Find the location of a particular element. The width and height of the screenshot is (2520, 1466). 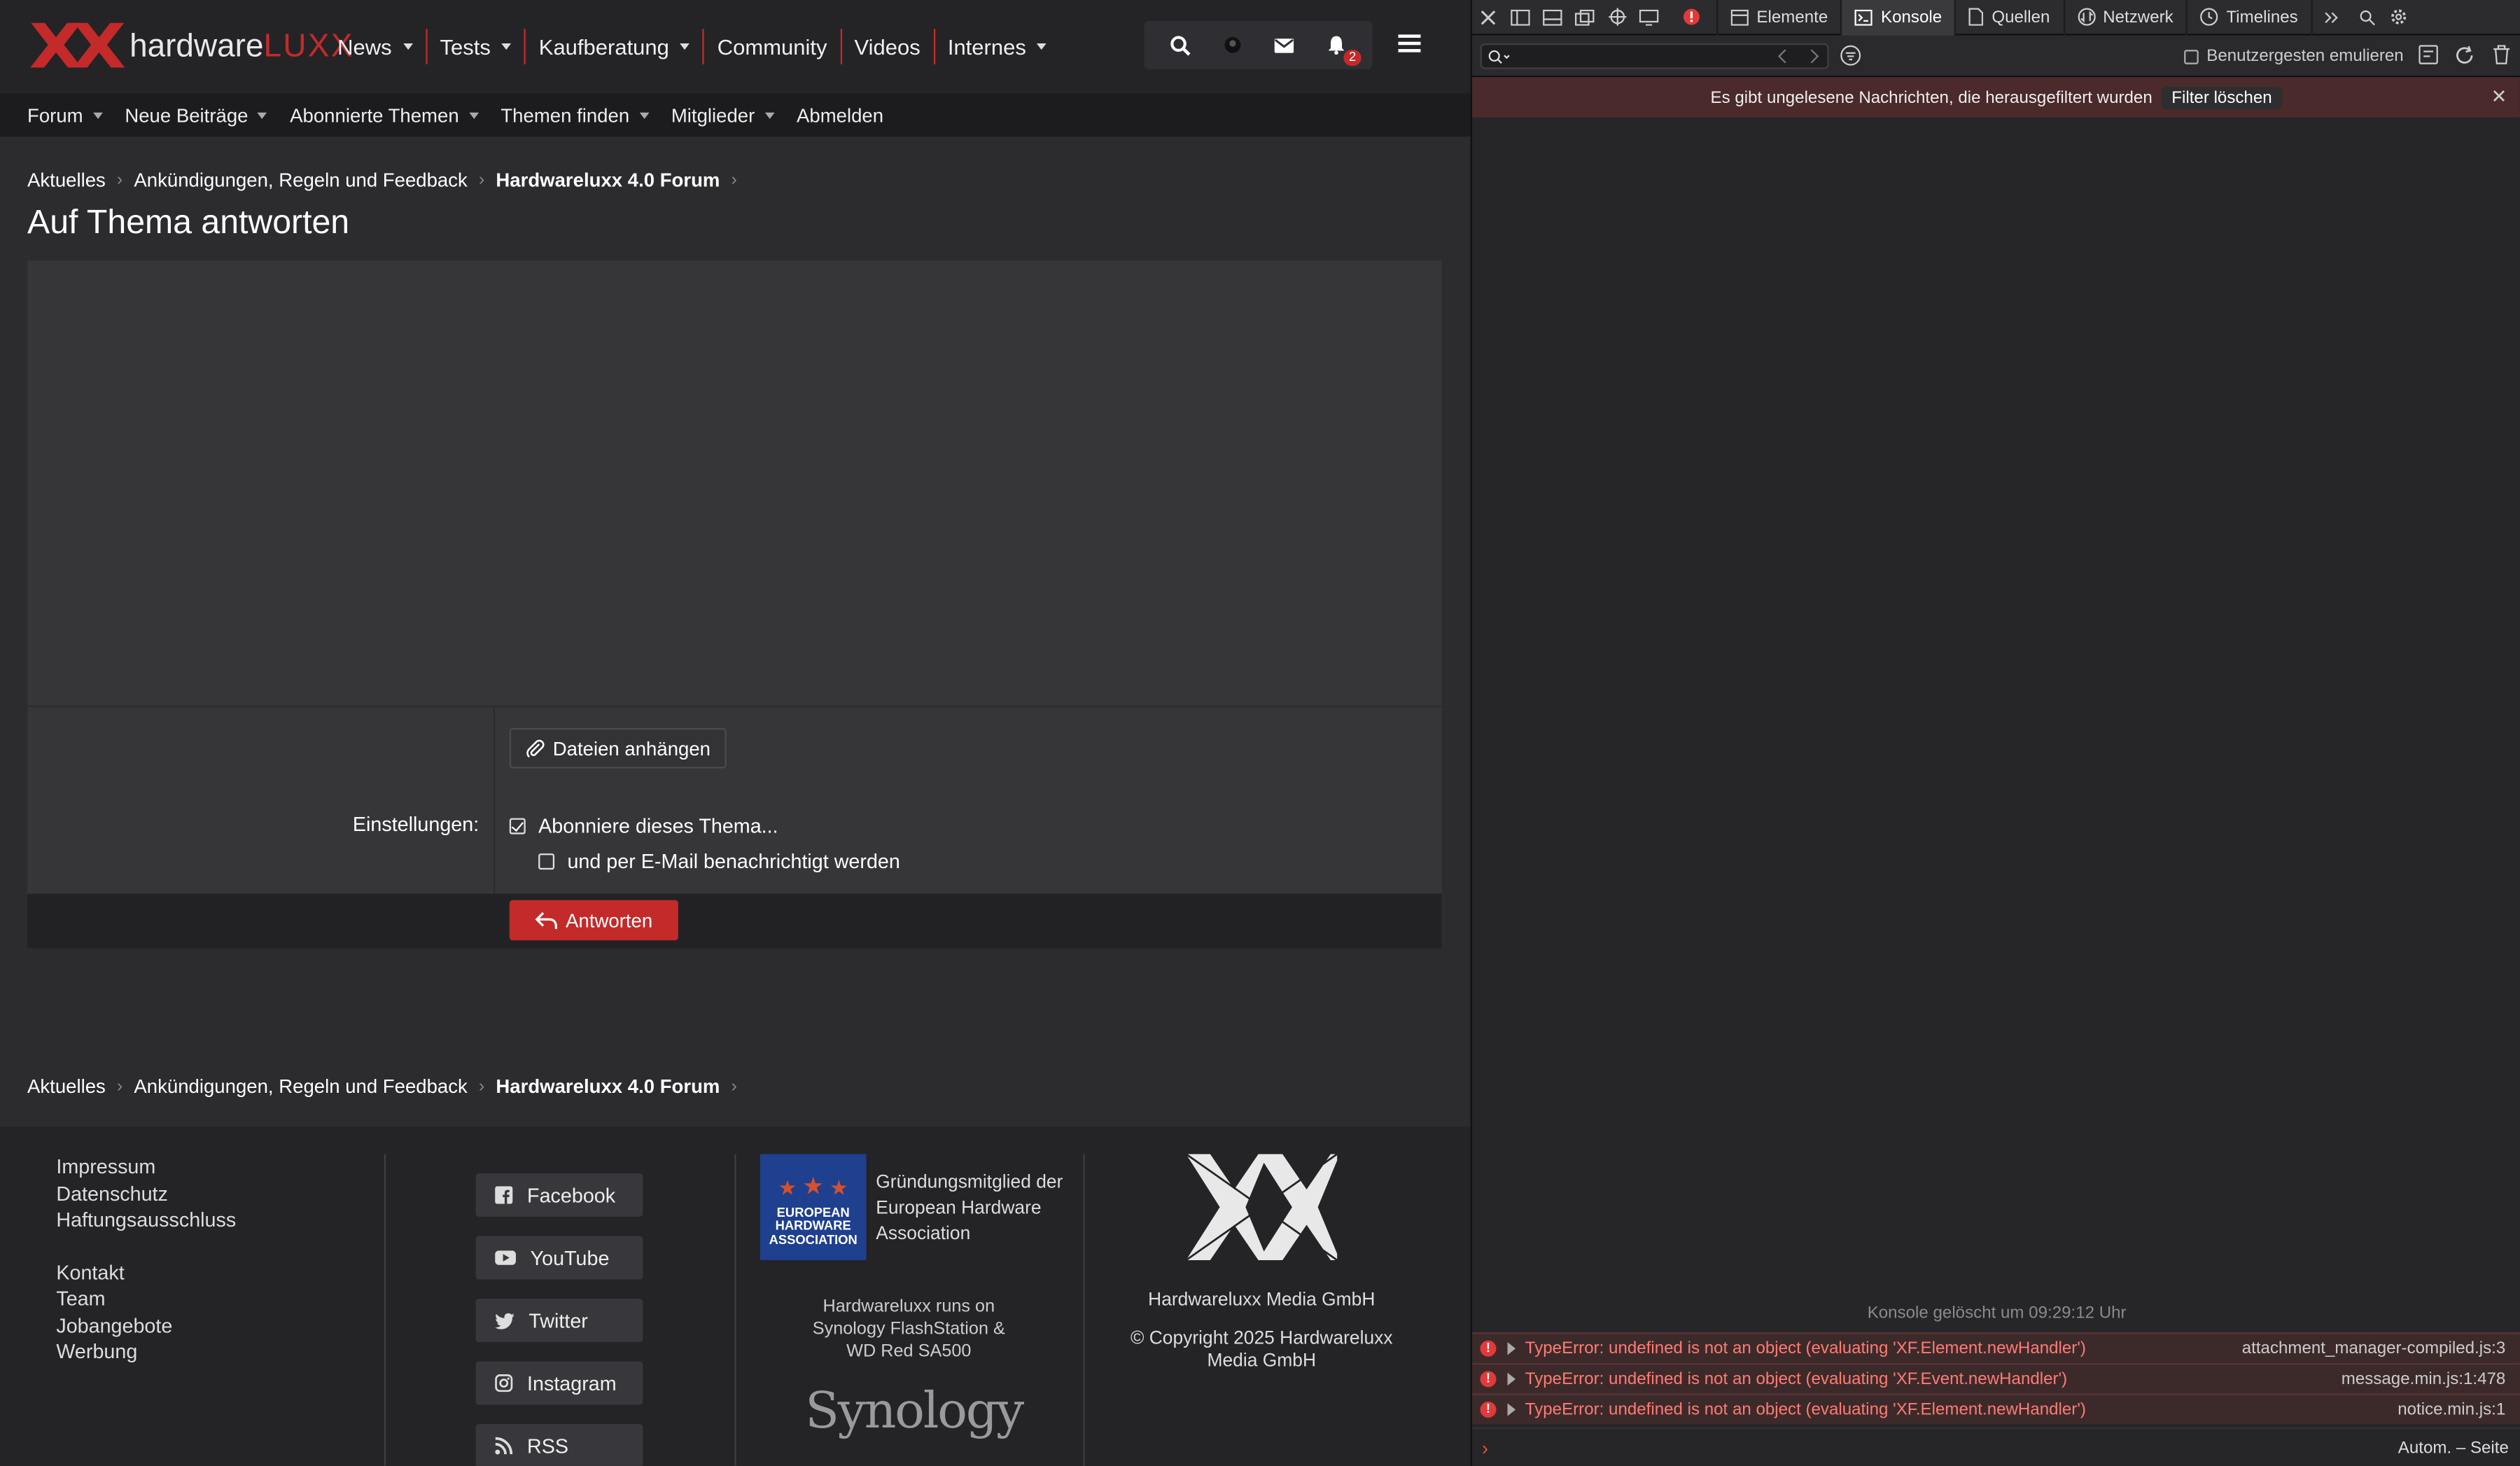

gear-icon is located at coordinates (2399, 17).